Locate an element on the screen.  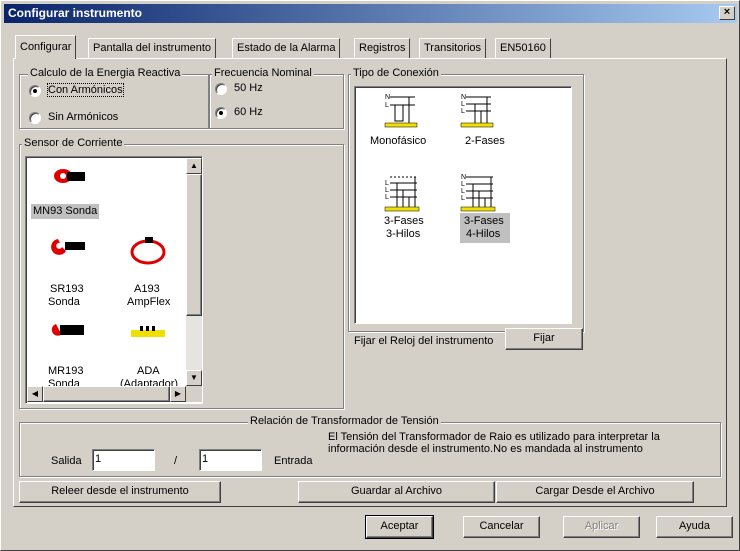
input-label: Entrada is located at coordinates (293, 461).